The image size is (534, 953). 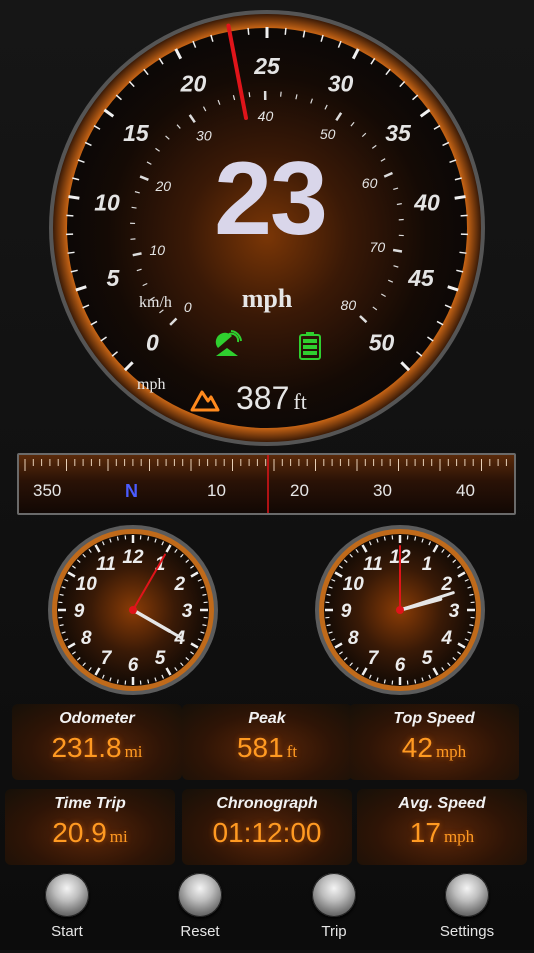 I want to click on time-trip-panel: Time Trip 20.9mi, so click(x=90, y=827).